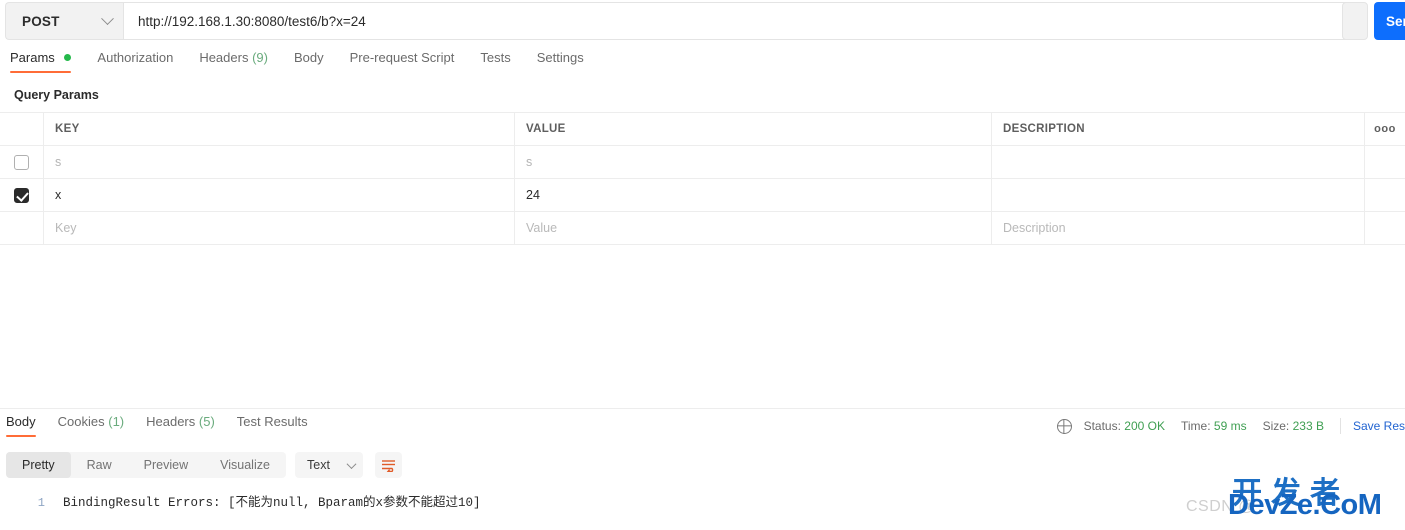  Describe the element at coordinates (58, 195) in the screenshot. I see `row-key-value: x` at that location.